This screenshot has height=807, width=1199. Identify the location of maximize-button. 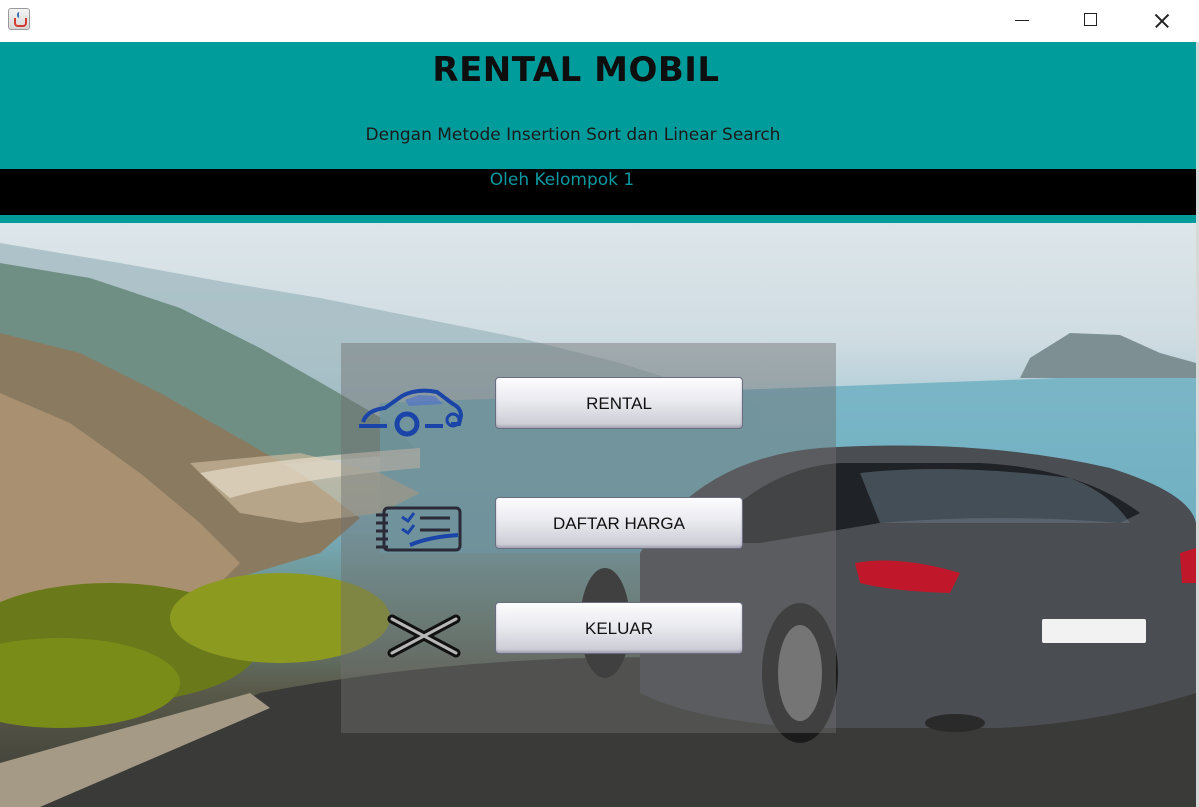
(1091, 21).